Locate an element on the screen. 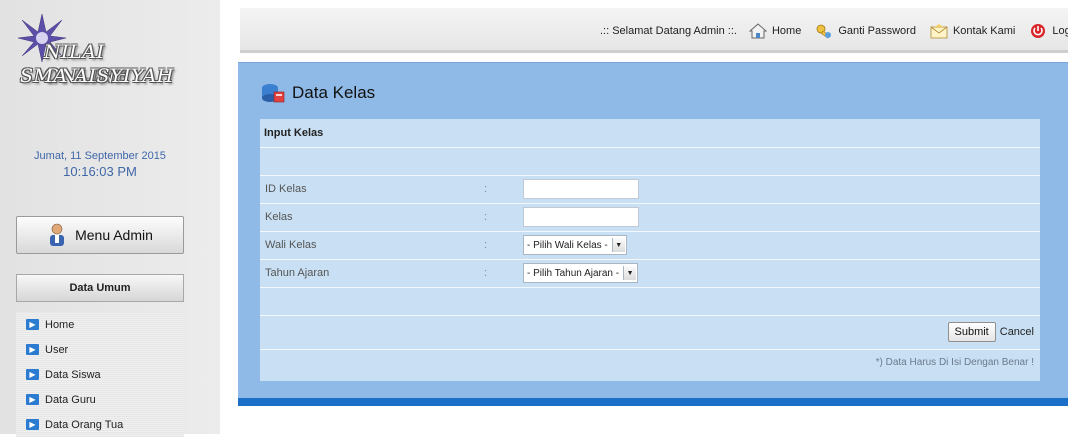  nav-ganti-password: Ganti Password is located at coordinates (865, 31).